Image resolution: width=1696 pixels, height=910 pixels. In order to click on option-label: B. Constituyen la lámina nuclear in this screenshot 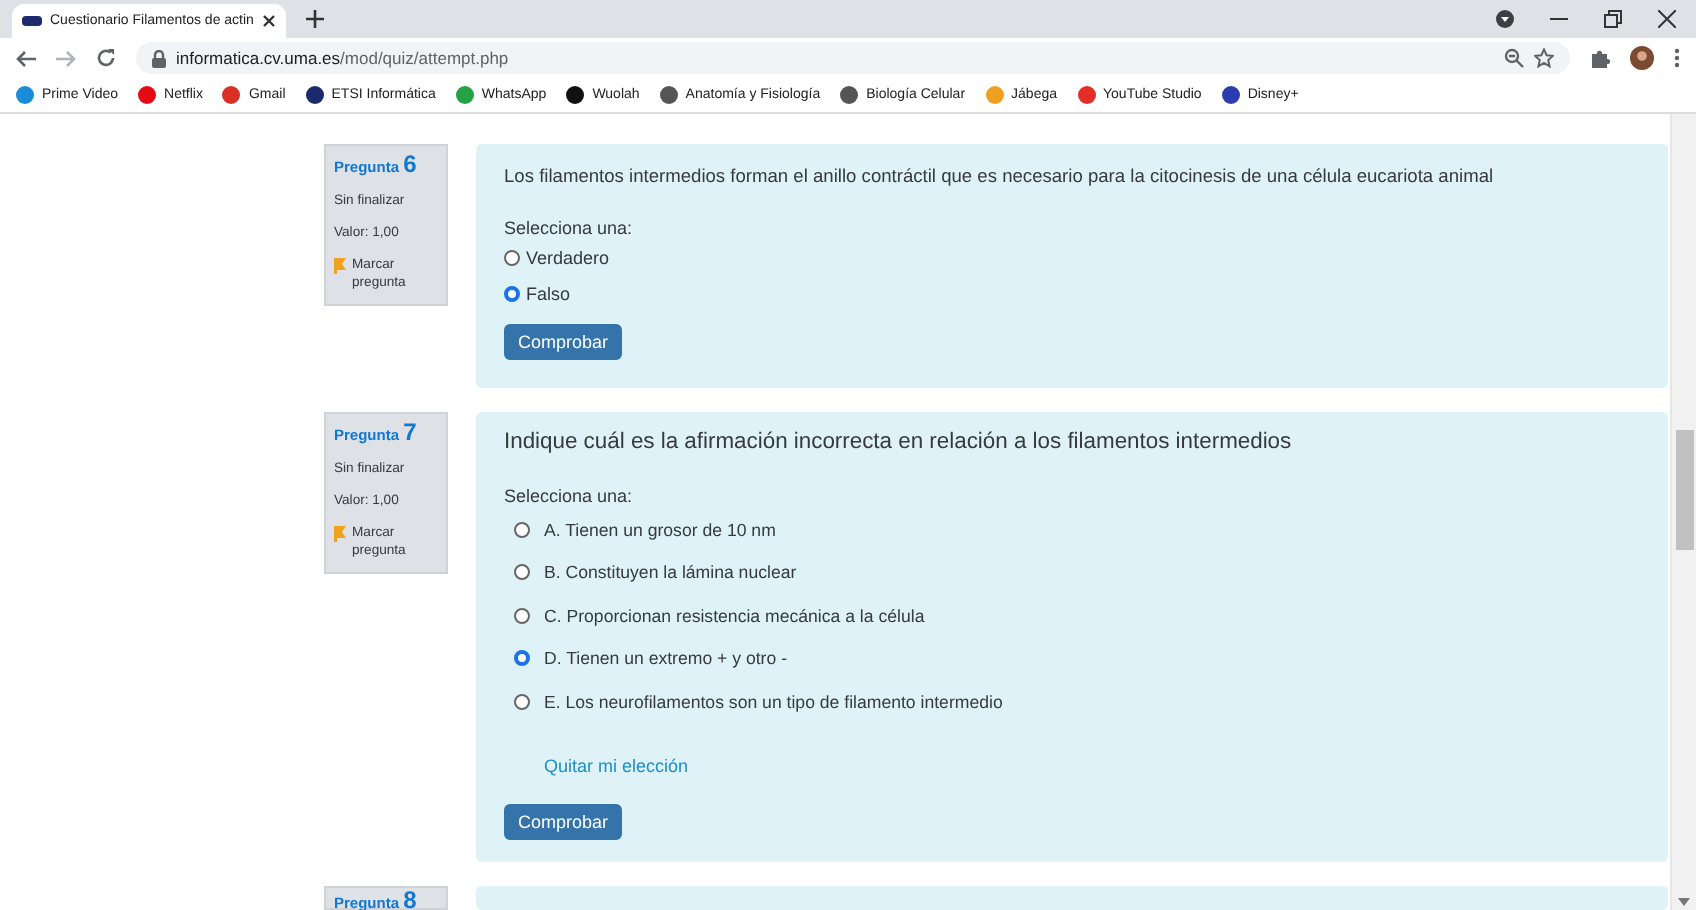, I will do `click(670, 572)`.